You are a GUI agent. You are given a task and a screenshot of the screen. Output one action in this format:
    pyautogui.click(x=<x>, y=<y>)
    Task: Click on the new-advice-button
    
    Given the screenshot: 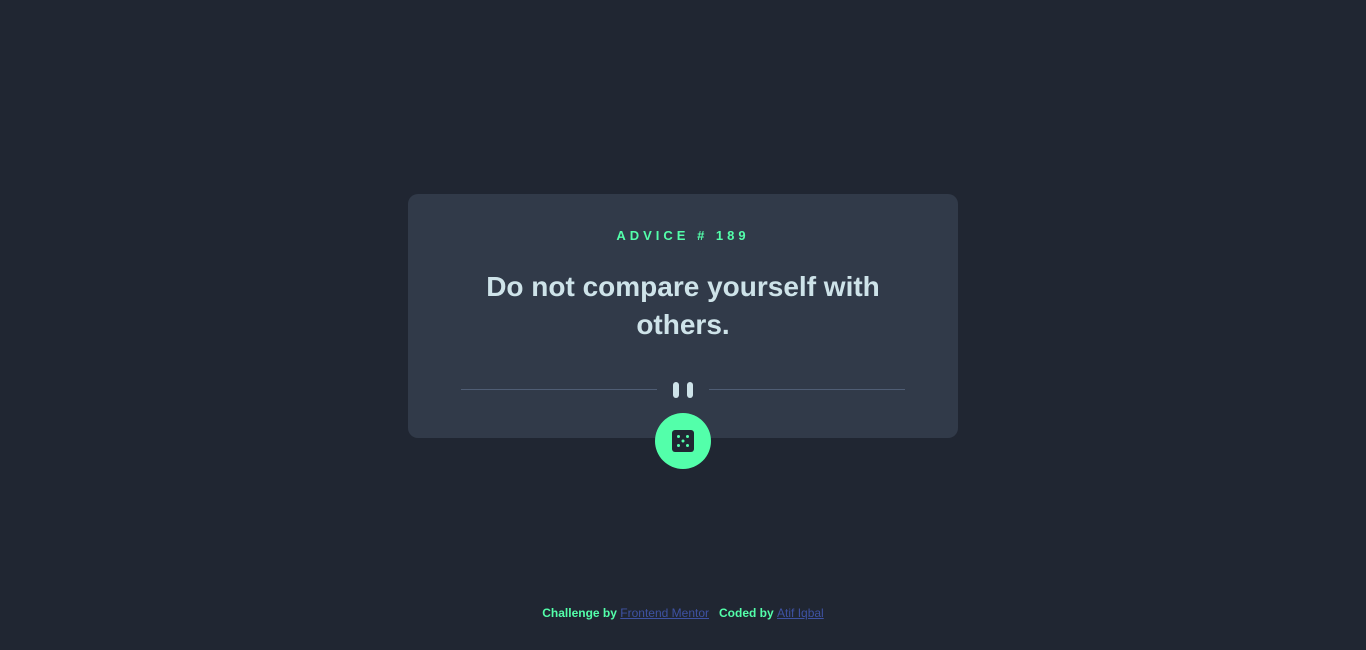 What is the action you would take?
    pyautogui.click(x=683, y=441)
    